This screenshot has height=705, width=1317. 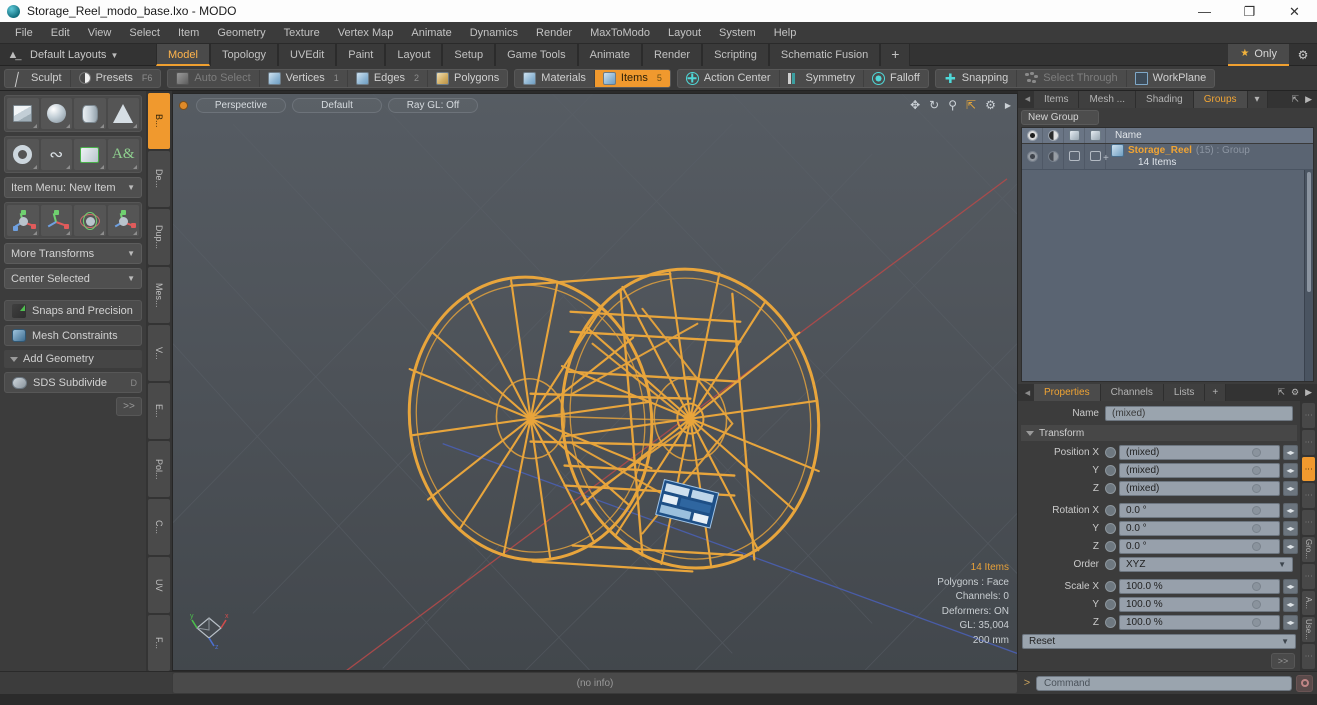 I want to click on tab-topology: Topology, so click(x=244, y=54).